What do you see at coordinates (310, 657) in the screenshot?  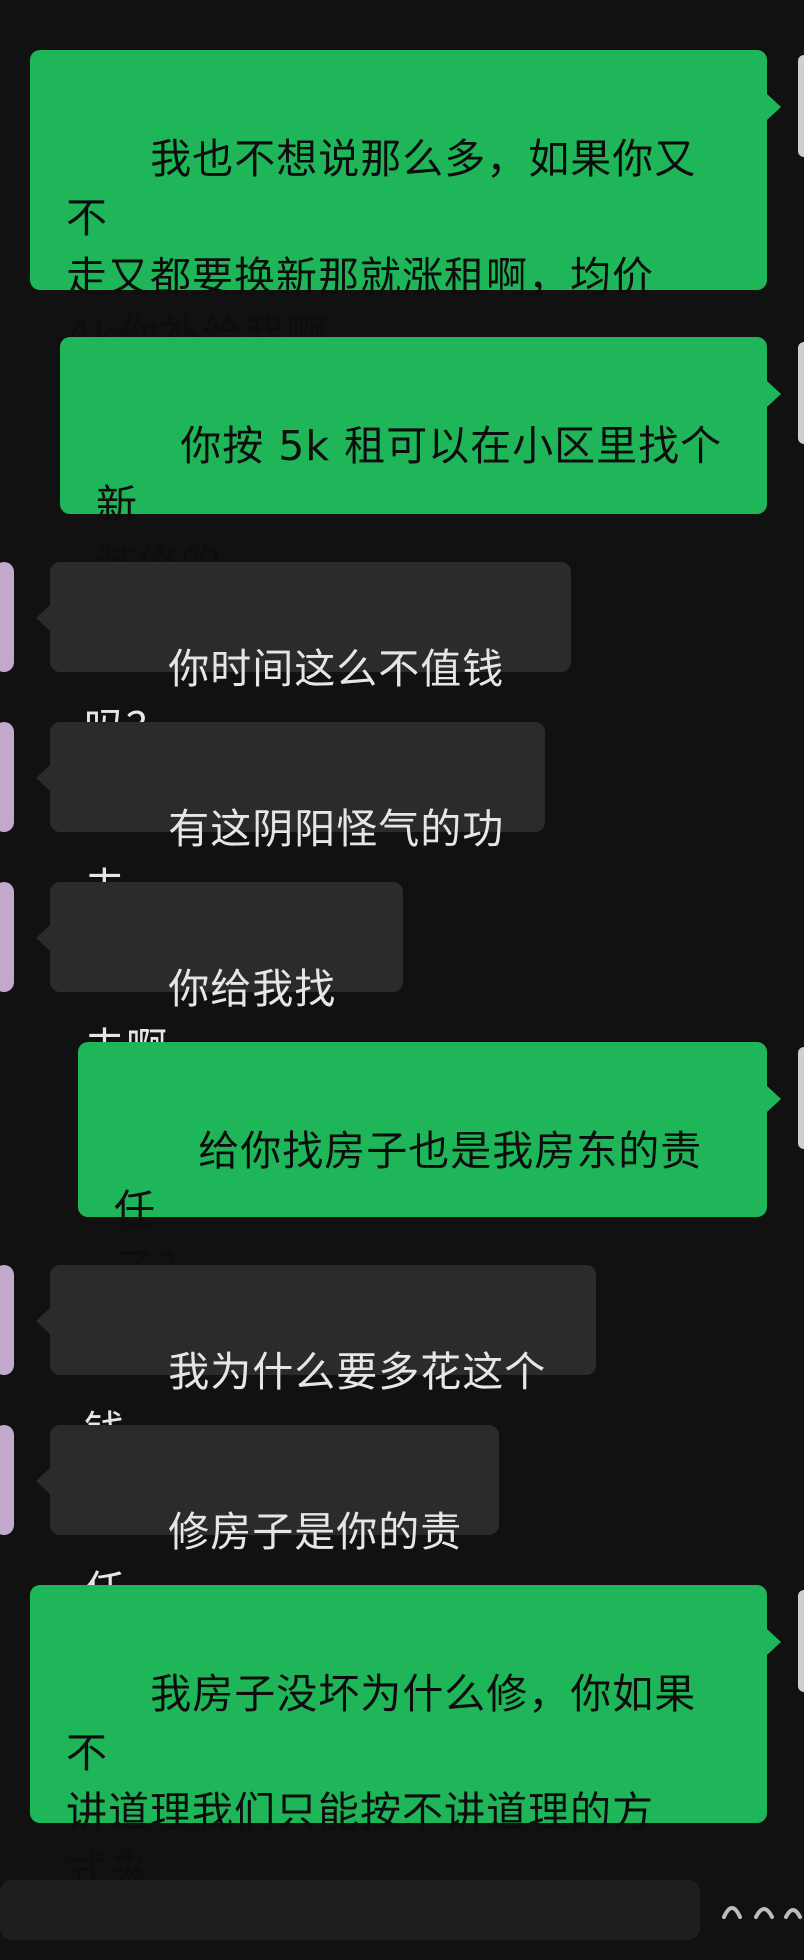 I see `message-bubble: 你时间这么不值钱吗？` at bounding box center [310, 657].